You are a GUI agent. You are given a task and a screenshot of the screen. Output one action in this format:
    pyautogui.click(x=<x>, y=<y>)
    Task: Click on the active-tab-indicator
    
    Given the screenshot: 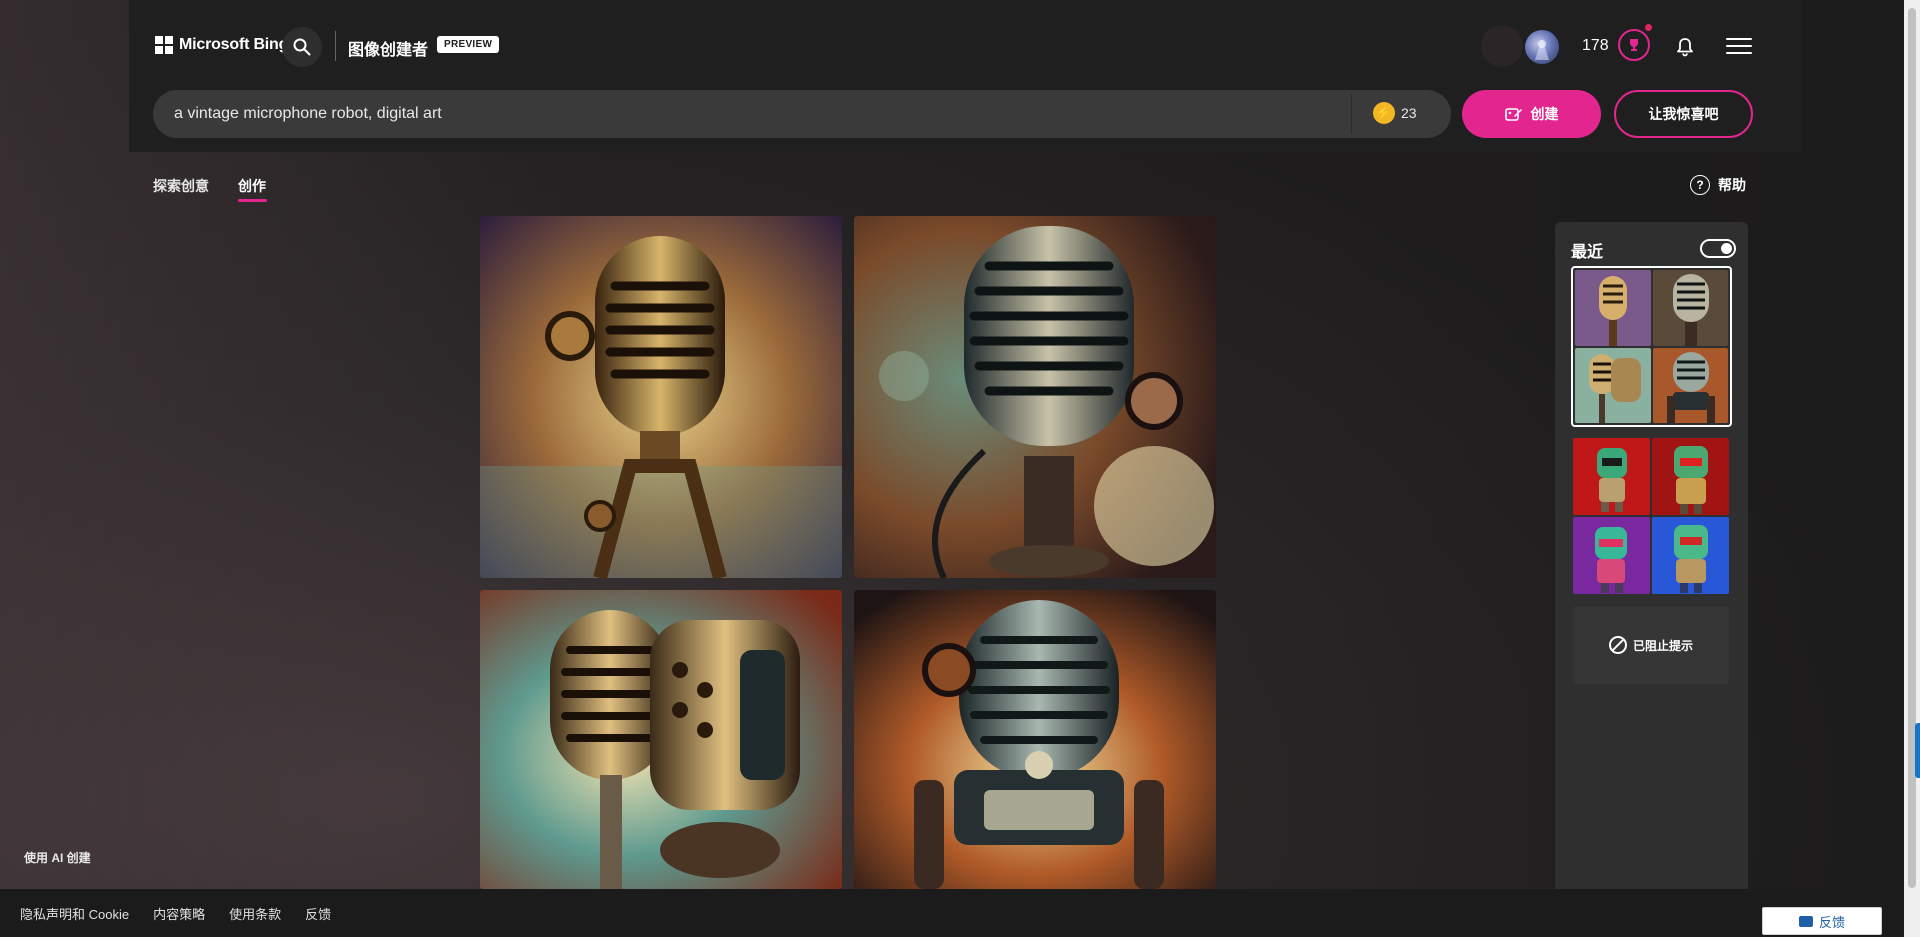 What is the action you would take?
    pyautogui.click(x=252, y=200)
    